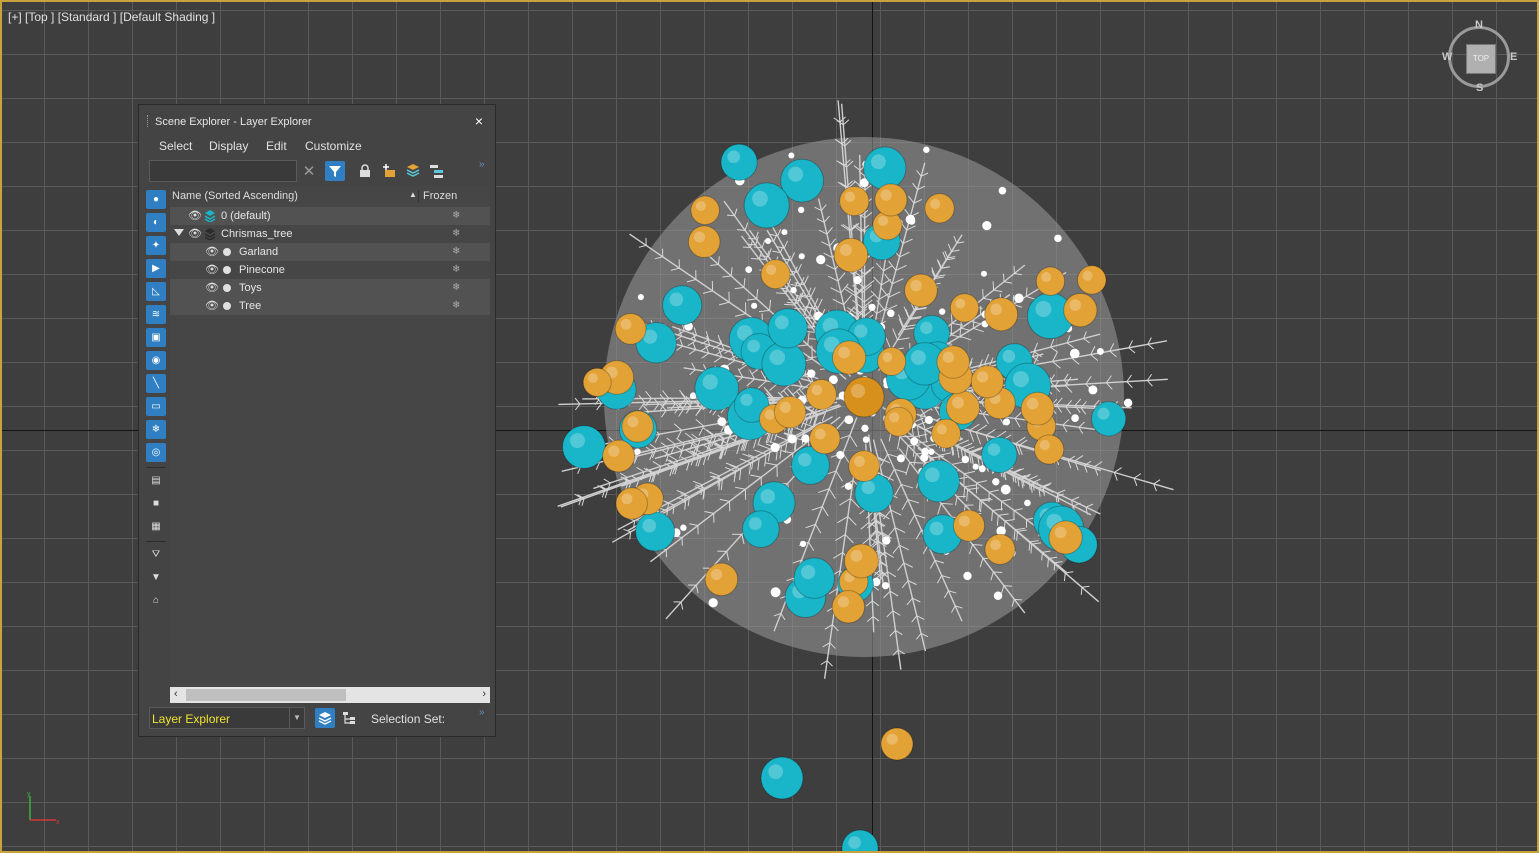  Describe the element at coordinates (156, 268) in the screenshot. I see `display-cameras-icon: ▶` at that location.